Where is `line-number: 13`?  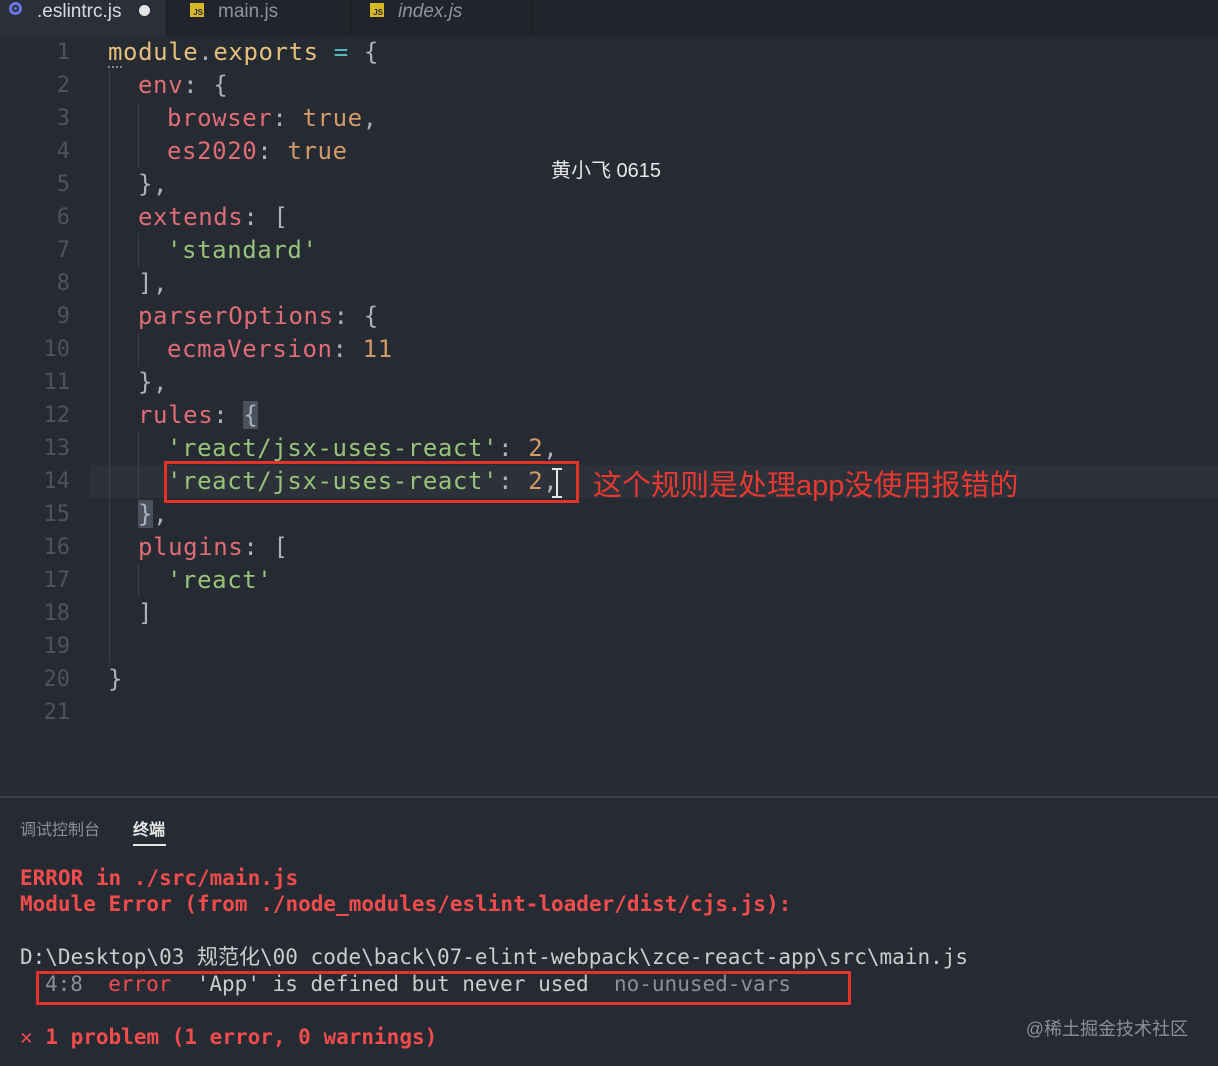
line-number: 13 is located at coordinates (57, 448).